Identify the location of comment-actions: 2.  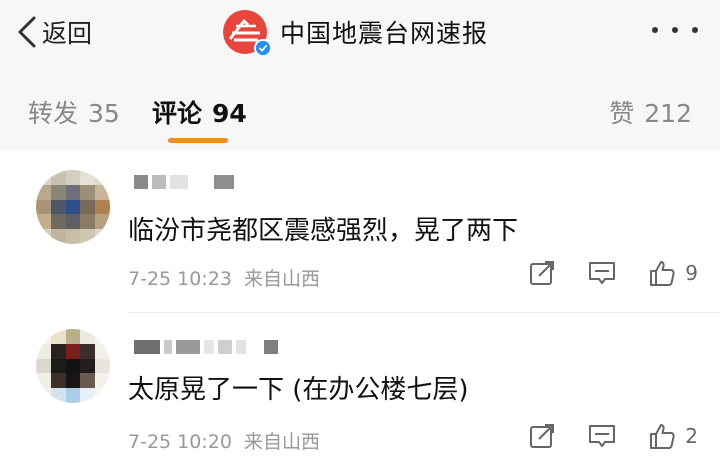
(612, 436).